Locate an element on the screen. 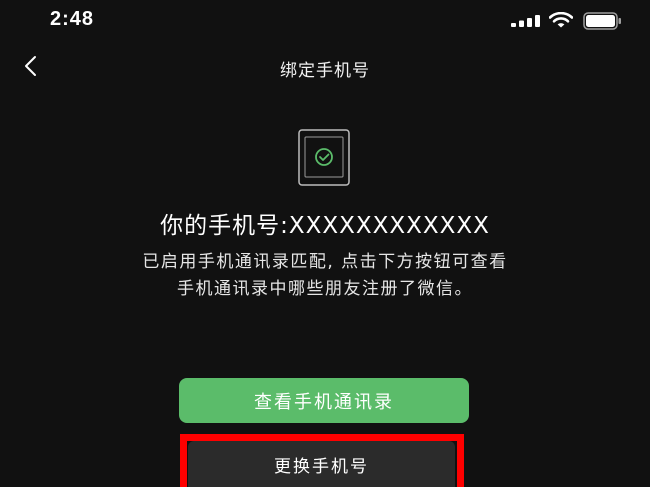  phone-number-label: 你的手机号: is located at coordinates (224, 226).